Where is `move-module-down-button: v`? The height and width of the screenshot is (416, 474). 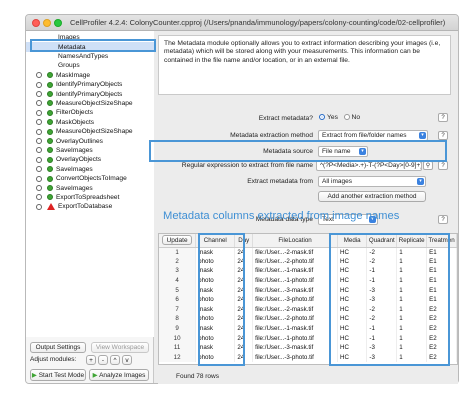
move-module-down-button: v is located at coordinates (127, 360).